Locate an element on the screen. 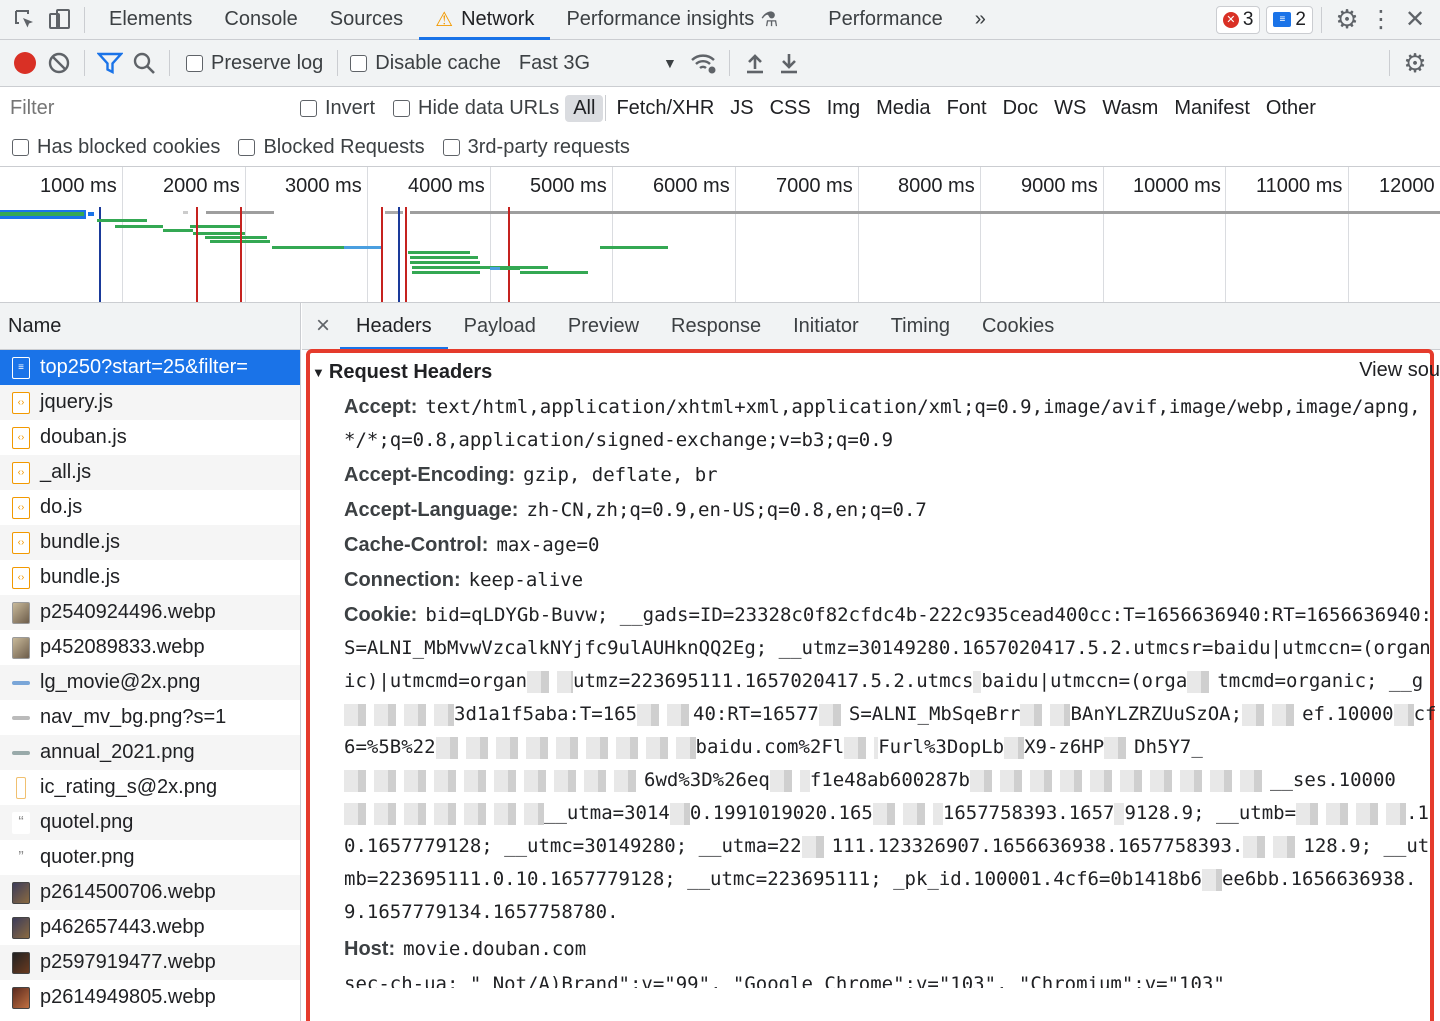 Image resolution: width=1440 pixels, height=1021 pixels. header-value: Dh5Y7_ is located at coordinates (1168, 747).